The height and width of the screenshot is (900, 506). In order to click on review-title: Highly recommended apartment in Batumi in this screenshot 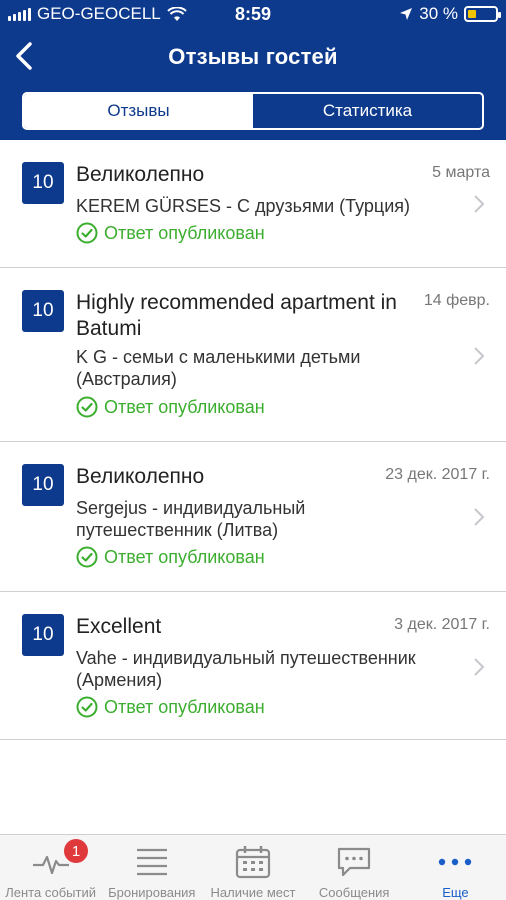, I will do `click(236, 315)`.